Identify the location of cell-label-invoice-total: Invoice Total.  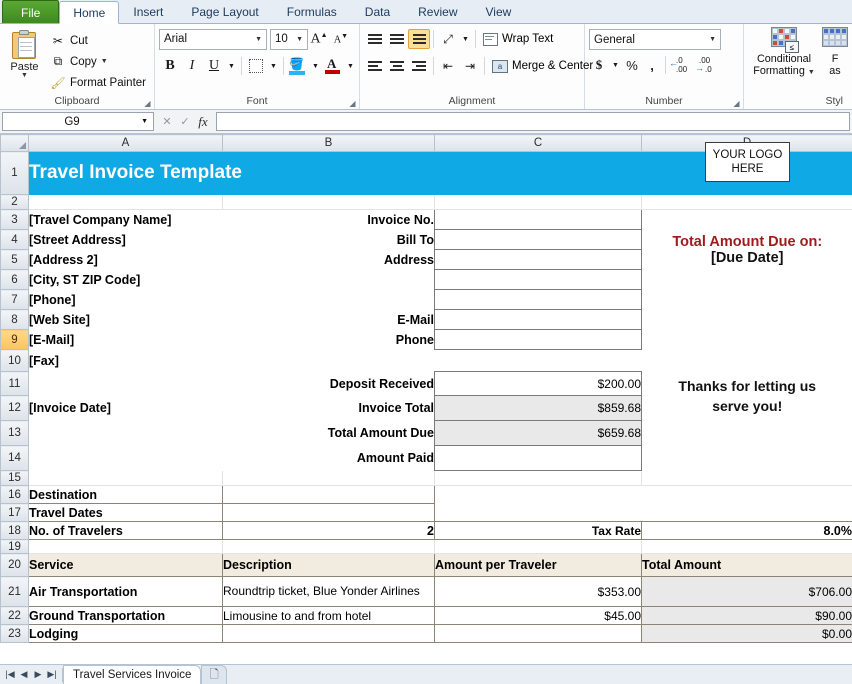
(328, 408).